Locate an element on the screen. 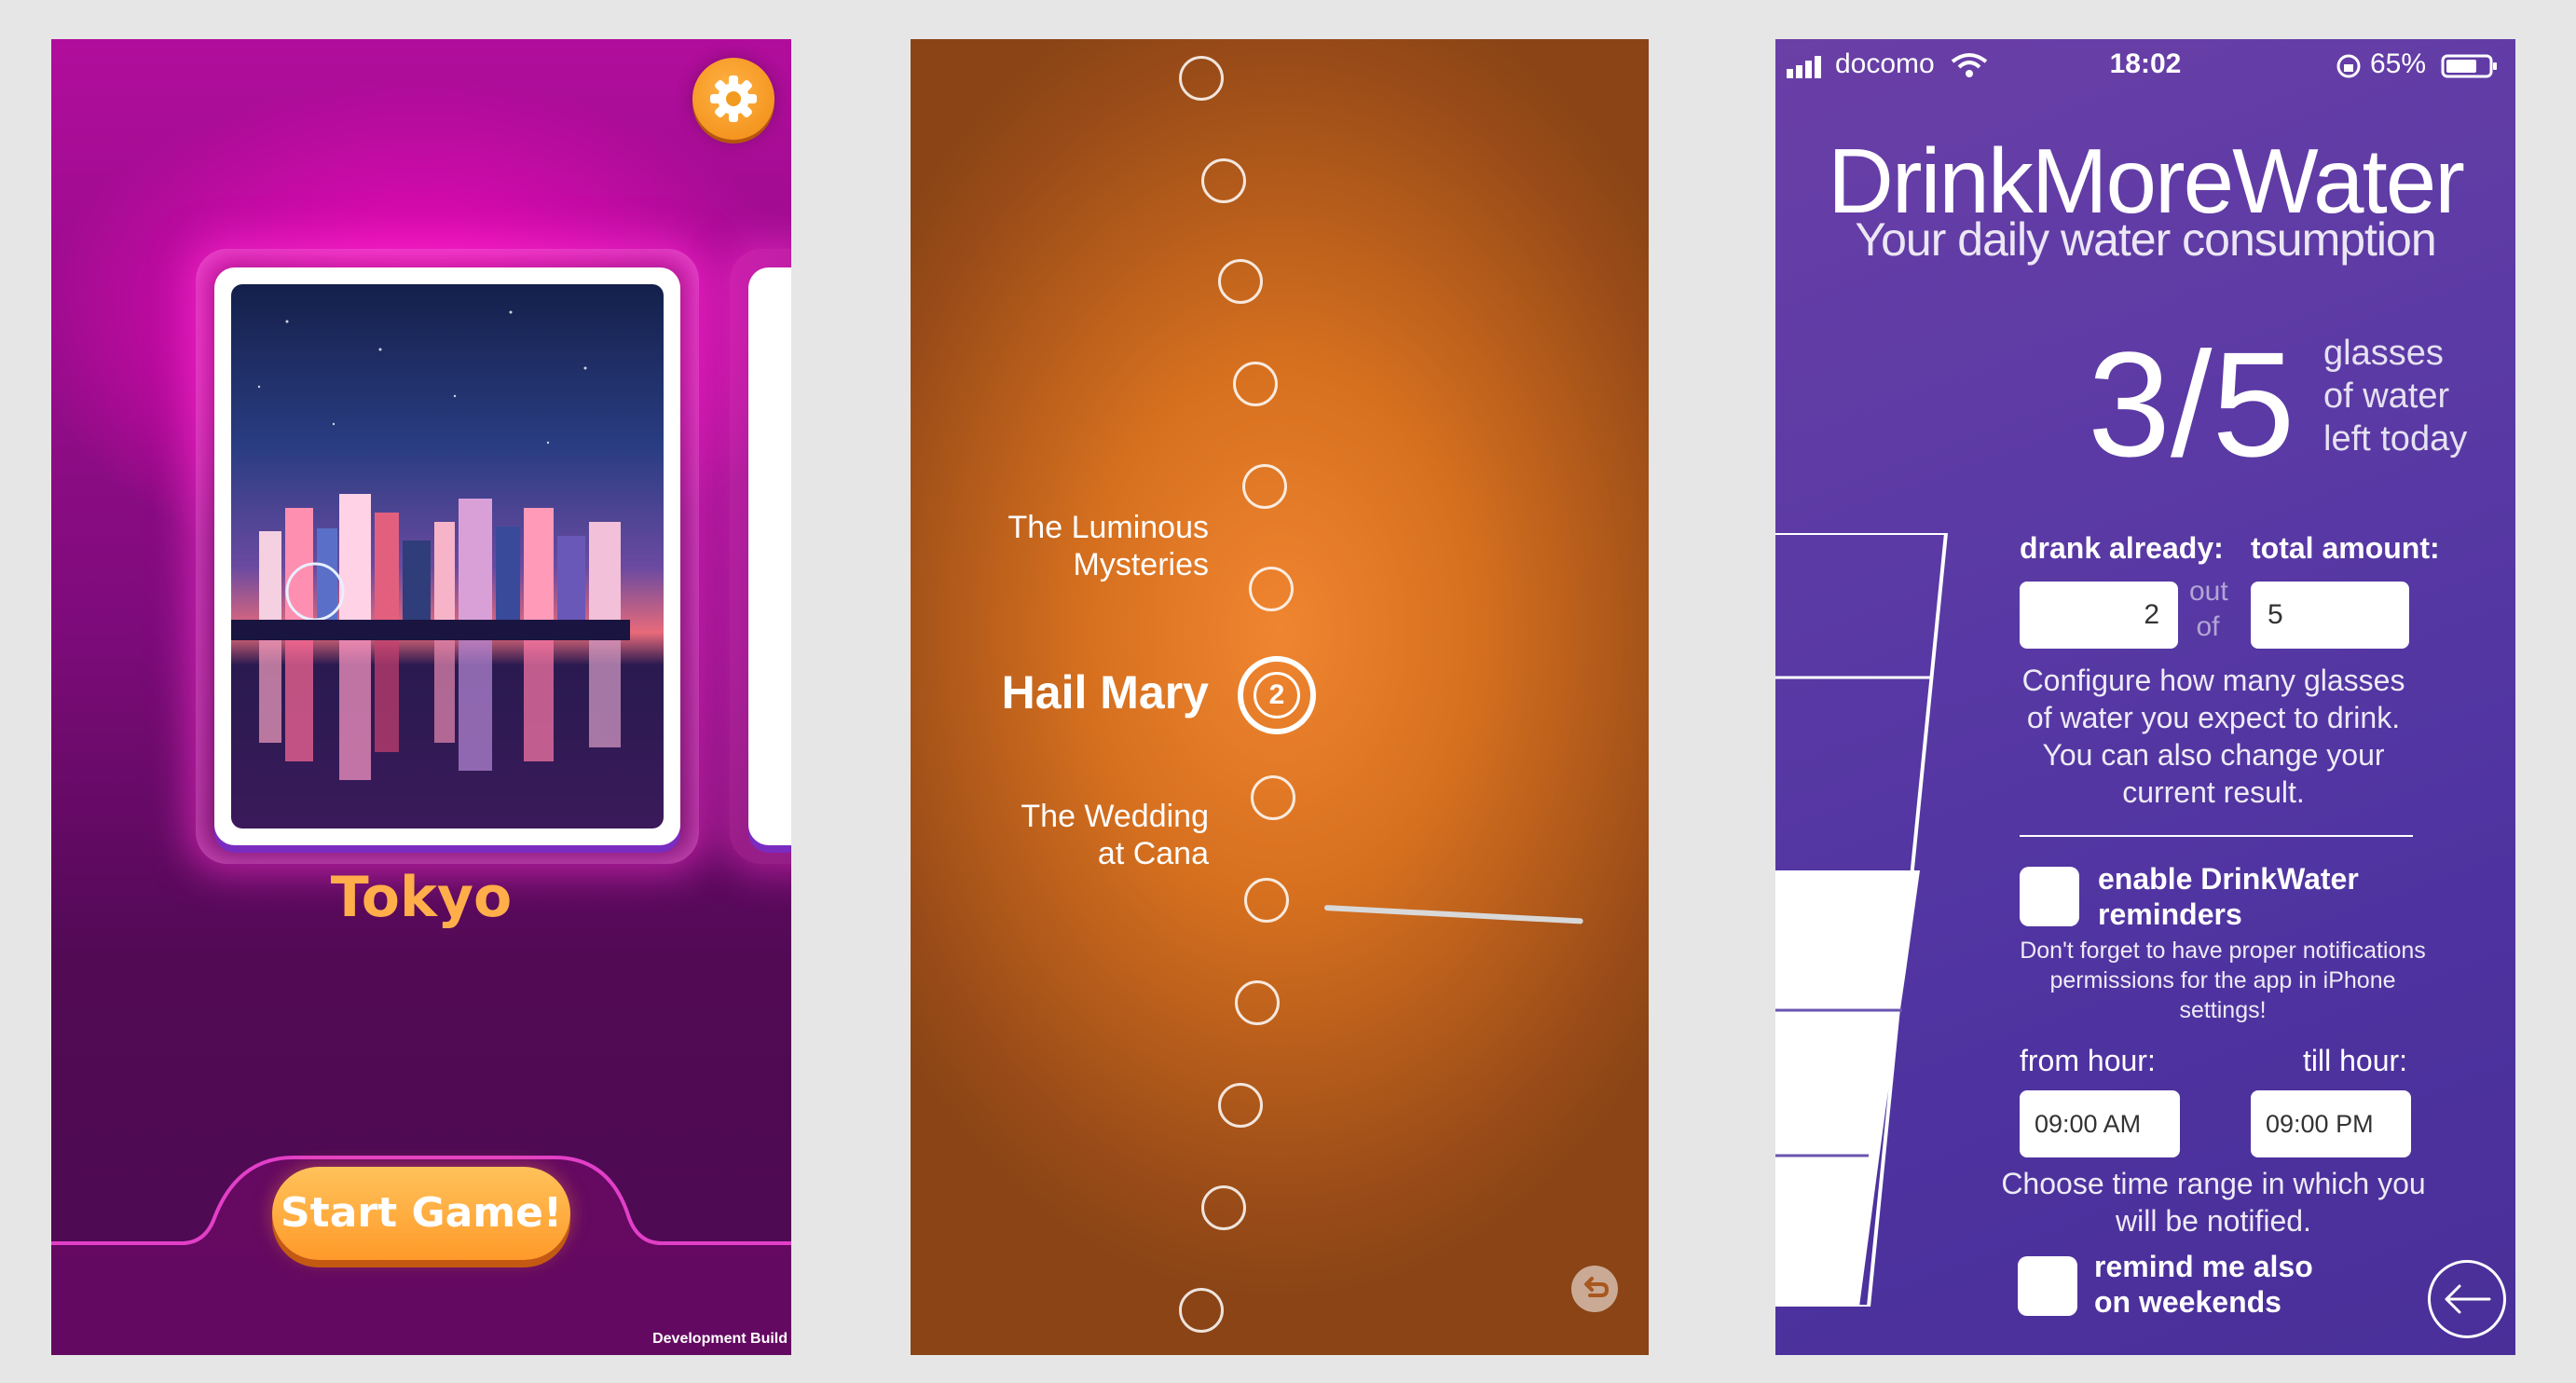 The height and width of the screenshot is (1383, 2576). enable-reminders-label: enable DrinkWater reminders is located at coordinates (2228, 897).